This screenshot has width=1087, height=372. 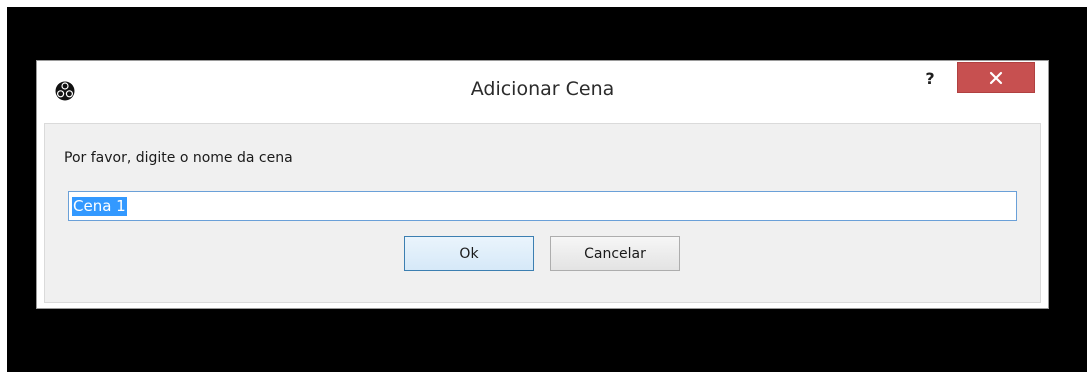 I want to click on cancel-button: Cancelar, so click(x=615, y=253).